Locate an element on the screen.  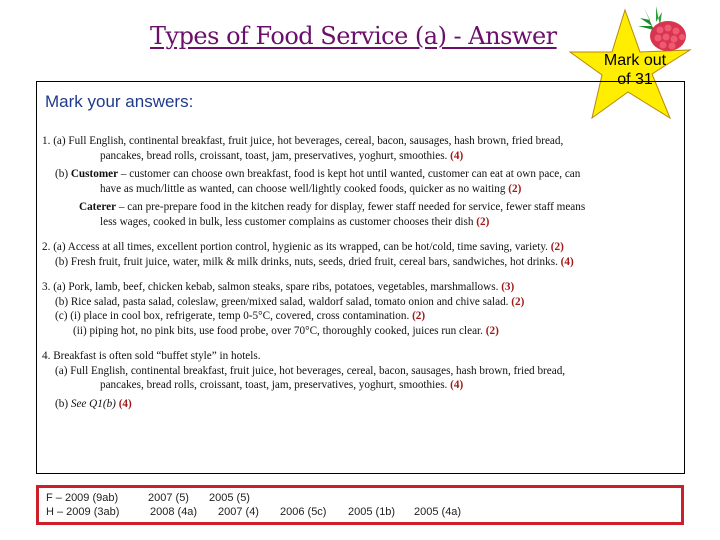
mark-badge-line2: of 31 is located at coordinates (635, 79).